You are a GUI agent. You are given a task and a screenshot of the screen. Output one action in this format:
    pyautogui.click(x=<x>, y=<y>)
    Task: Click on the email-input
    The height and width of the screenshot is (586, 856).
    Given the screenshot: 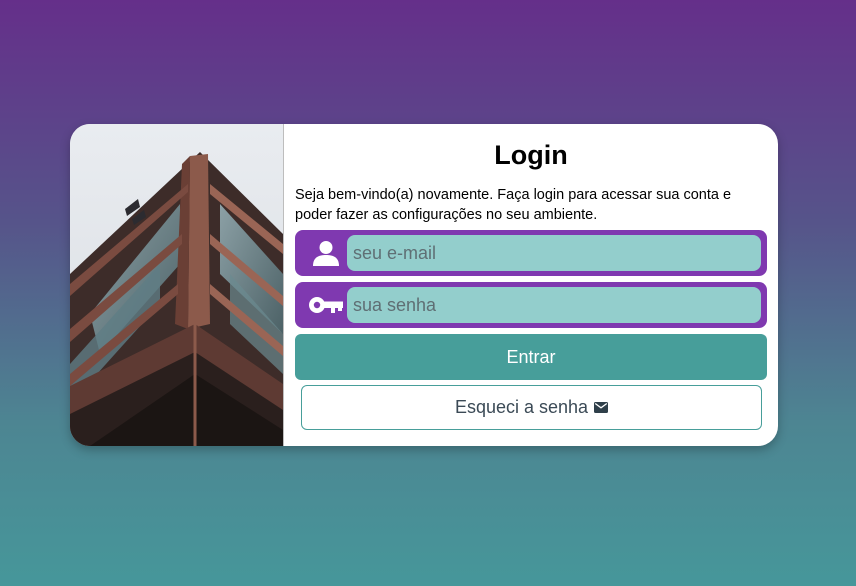 What is the action you would take?
    pyautogui.click(x=554, y=253)
    